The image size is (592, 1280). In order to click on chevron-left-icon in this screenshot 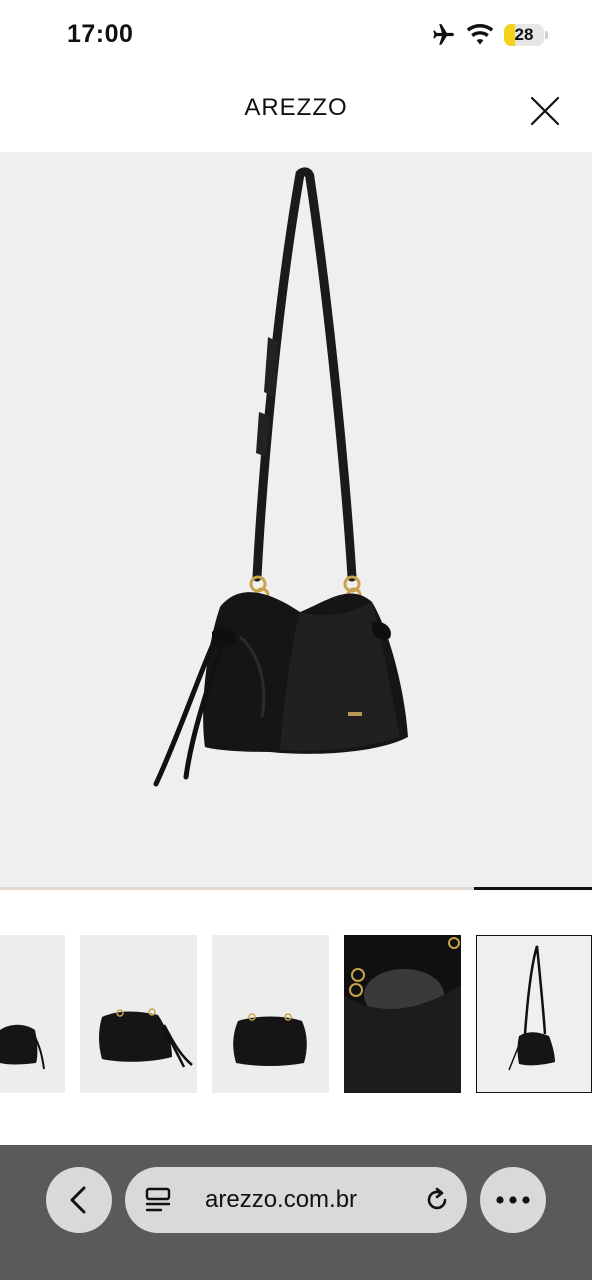, I will do `click(78, 1200)`.